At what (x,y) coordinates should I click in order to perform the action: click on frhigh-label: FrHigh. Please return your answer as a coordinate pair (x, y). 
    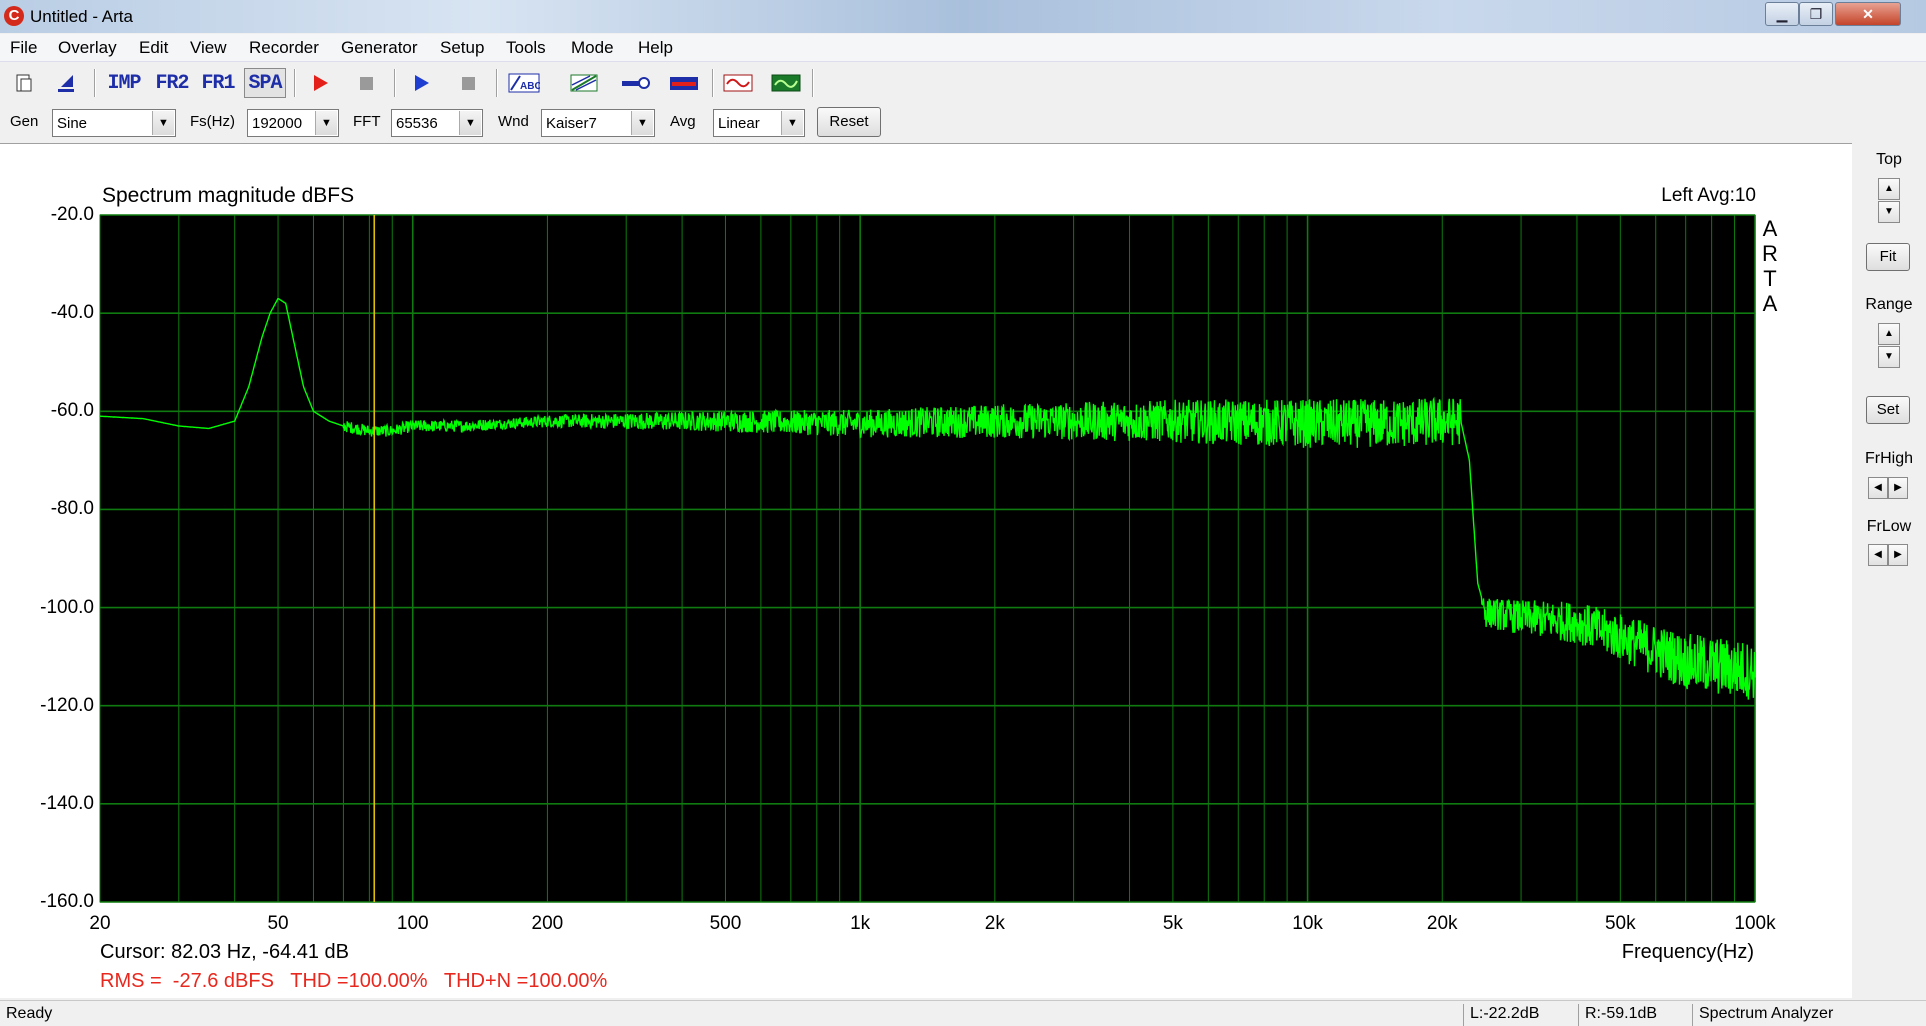
    Looking at the image, I should click on (1888, 458).